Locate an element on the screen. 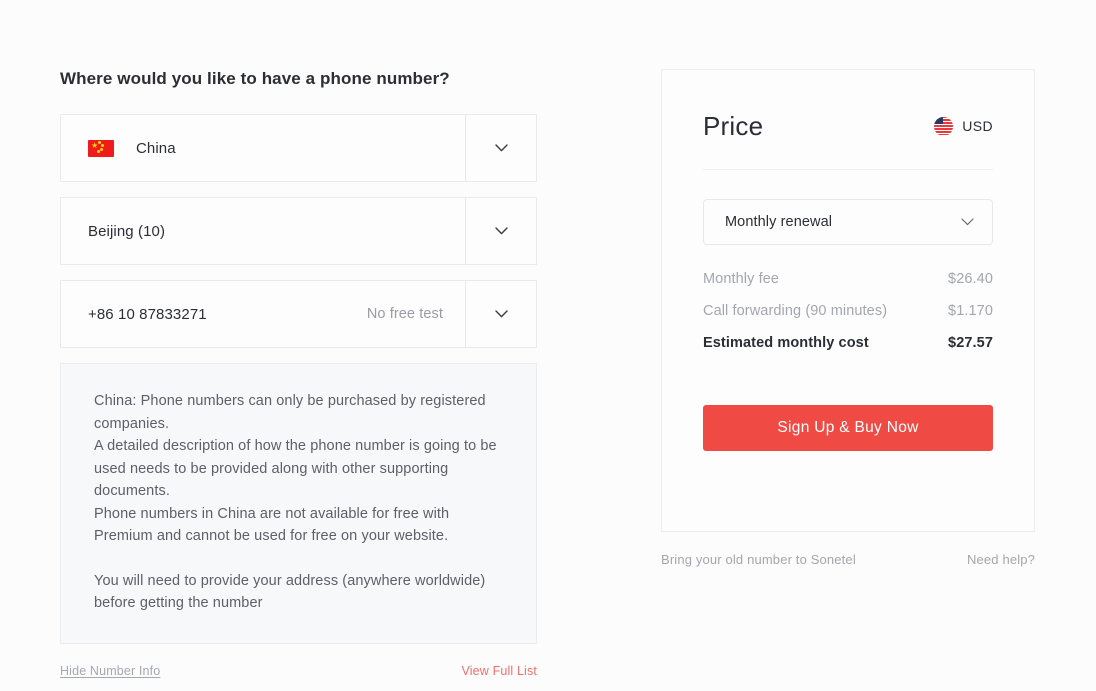 This screenshot has width=1096, height=691. phone-number-select-toggle is located at coordinates (500, 314).